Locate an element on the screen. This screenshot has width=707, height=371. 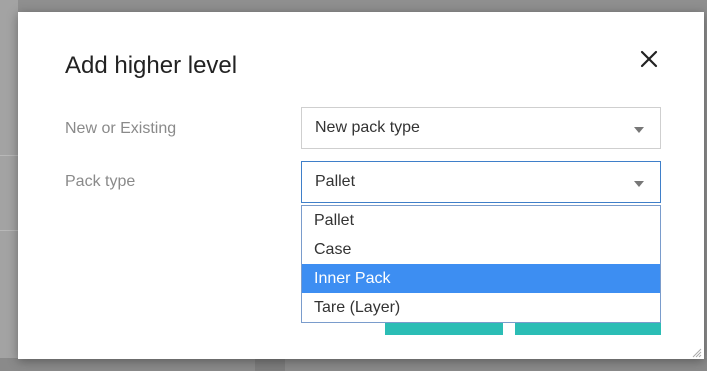
dialog-title: Add higher level is located at coordinates (151, 65).